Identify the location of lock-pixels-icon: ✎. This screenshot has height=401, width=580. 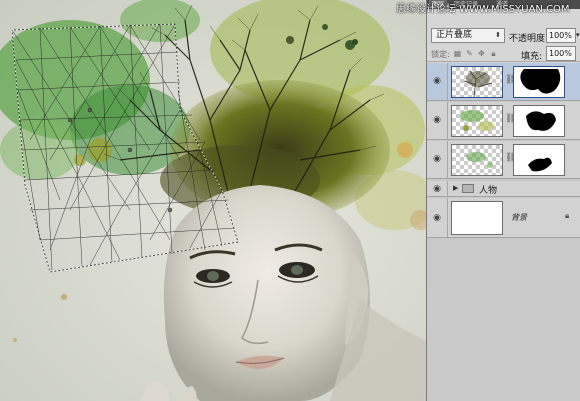
(469, 53).